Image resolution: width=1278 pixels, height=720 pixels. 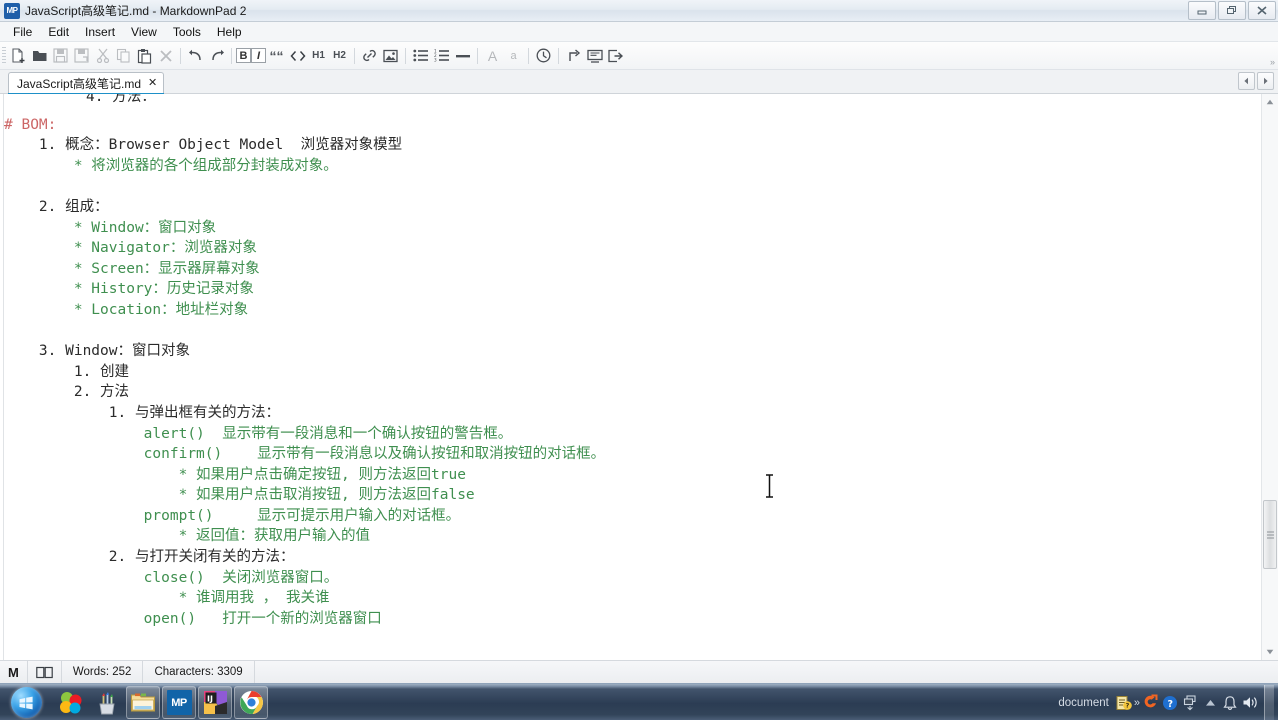 I want to click on export-icon, so click(x=615, y=56).